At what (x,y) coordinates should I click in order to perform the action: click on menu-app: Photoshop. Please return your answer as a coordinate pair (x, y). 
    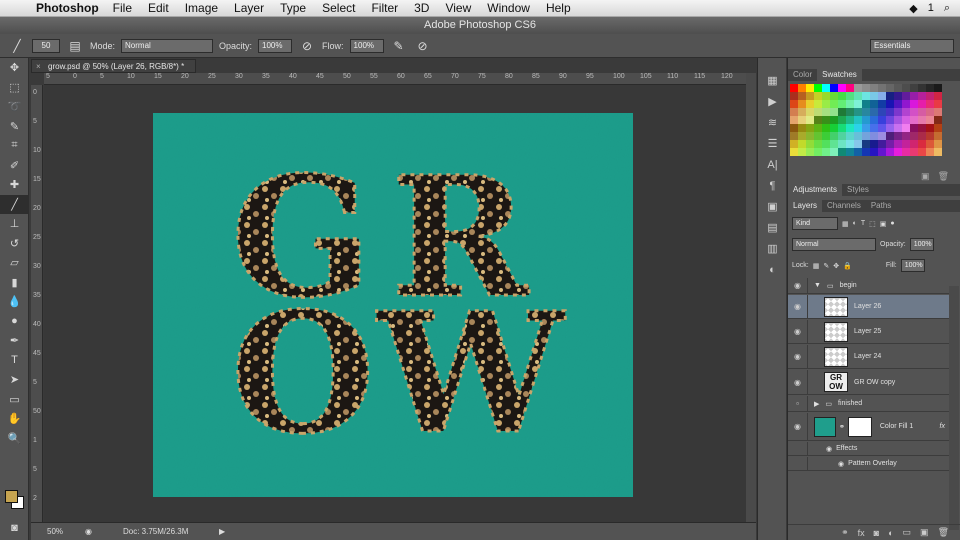
    Looking at the image, I should click on (67, 8).